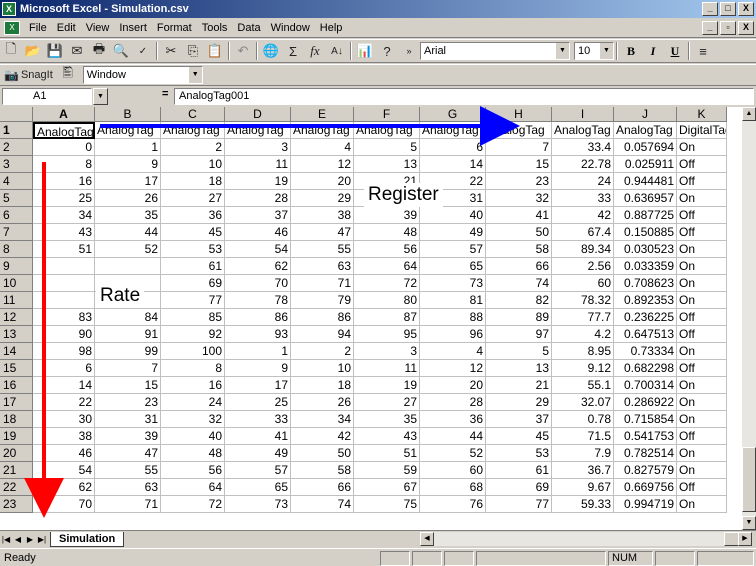 The width and height of the screenshot is (756, 566). I want to click on cell: 95, so click(387, 334).